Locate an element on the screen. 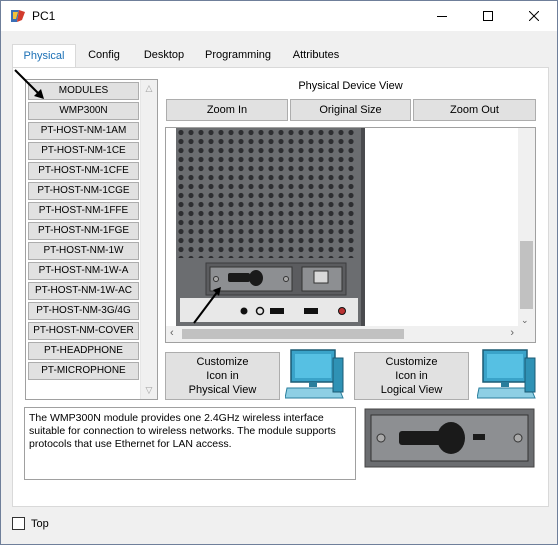 The width and height of the screenshot is (558, 545). device-view-vertical-scrollbar: ⌄ is located at coordinates (526, 227).